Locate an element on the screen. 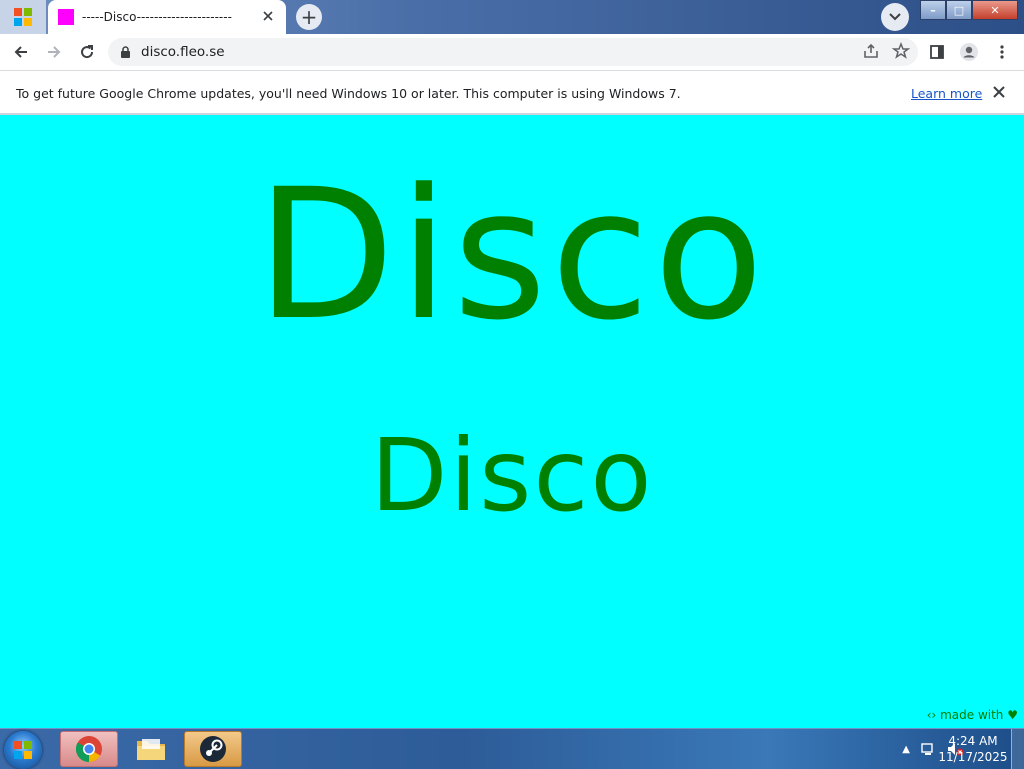 The width and height of the screenshot is (1024, 769). profile-button is located at coordinates (969, 52).